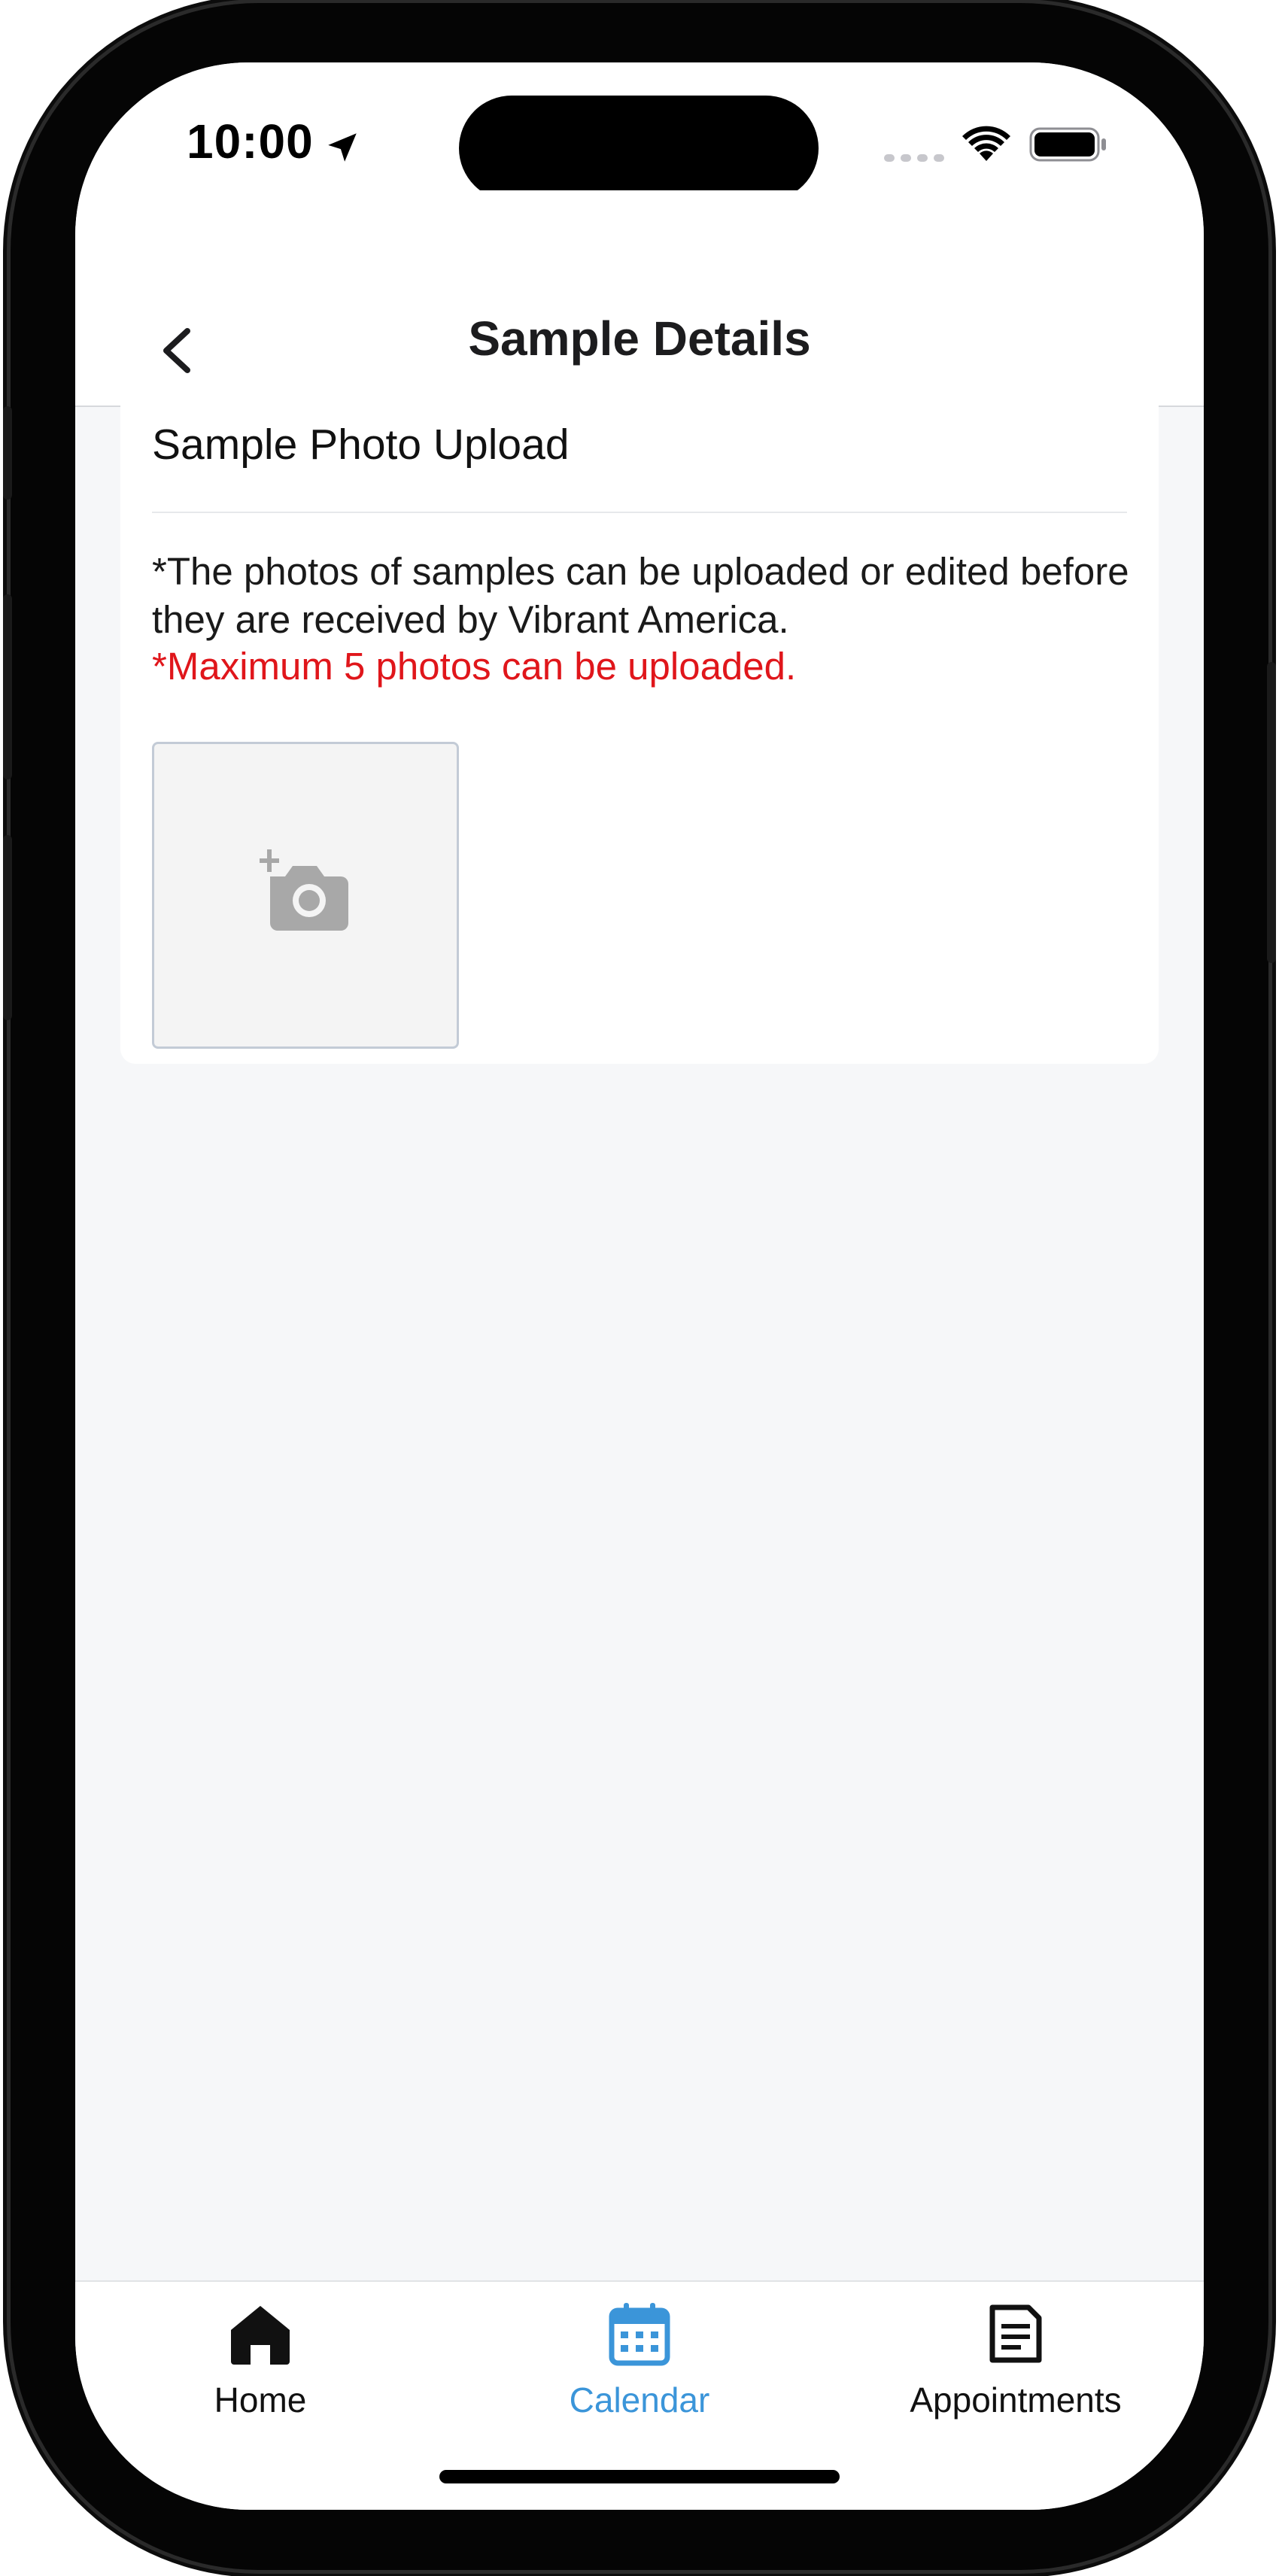  Describe the element at coordinates (1067, 144) in the screenshot. I see `battery-icon` at that location.